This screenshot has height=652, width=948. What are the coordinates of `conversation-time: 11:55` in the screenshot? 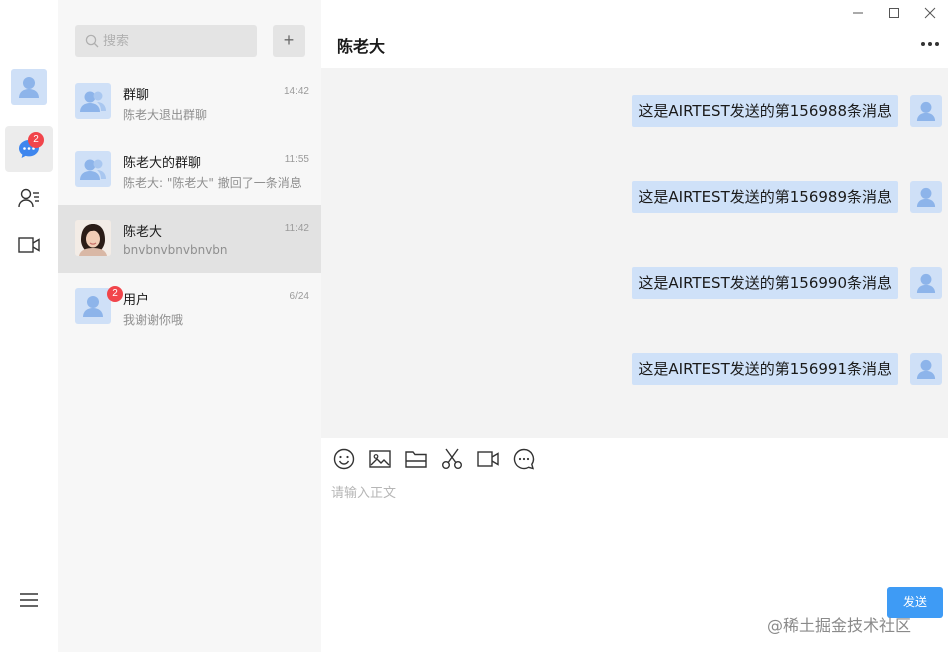 It's located at (296, 159).